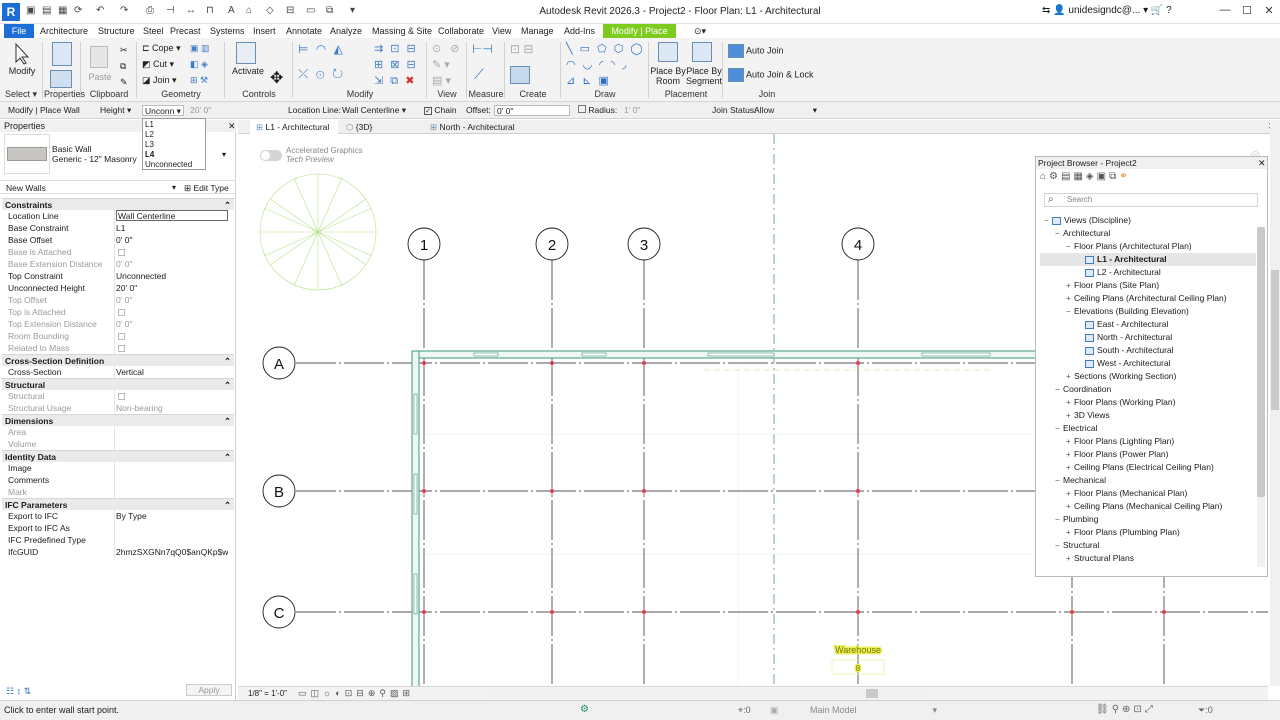  I want to click on draw-arc-icons: ◠ ◡ ◜ ◝ ◞, so click(597, 64).